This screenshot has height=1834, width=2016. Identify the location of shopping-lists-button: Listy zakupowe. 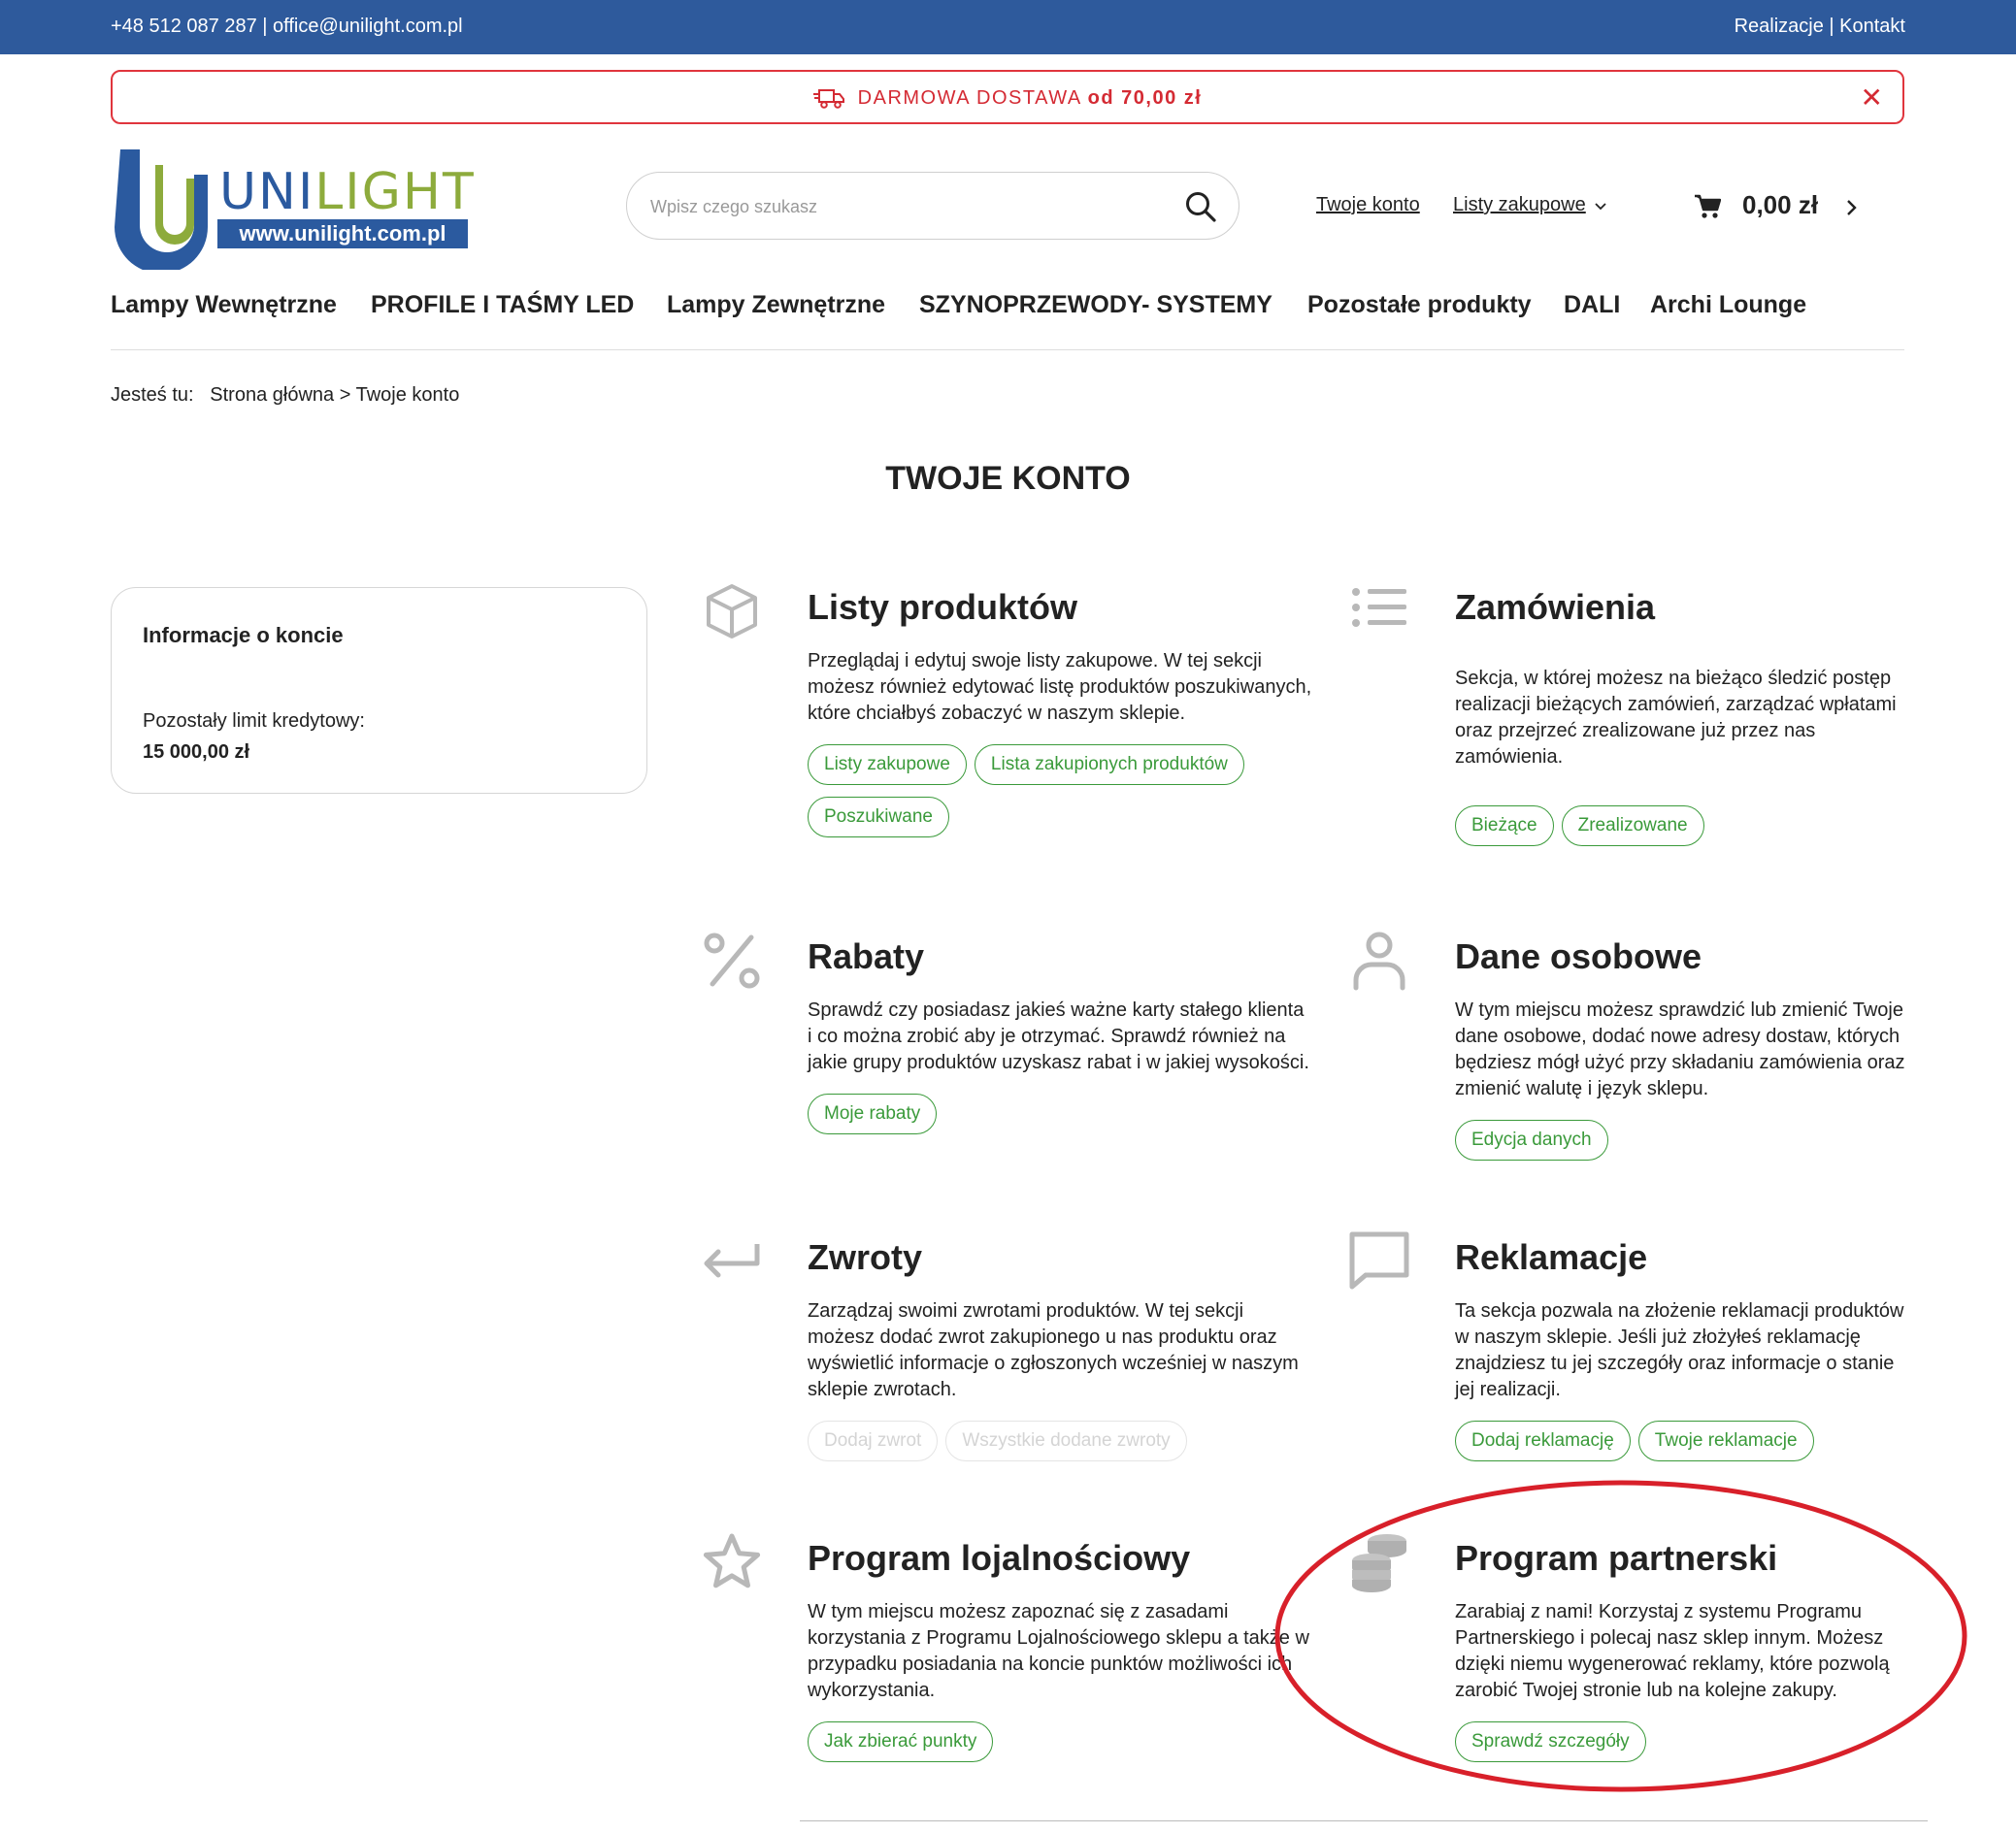
(887, 764).